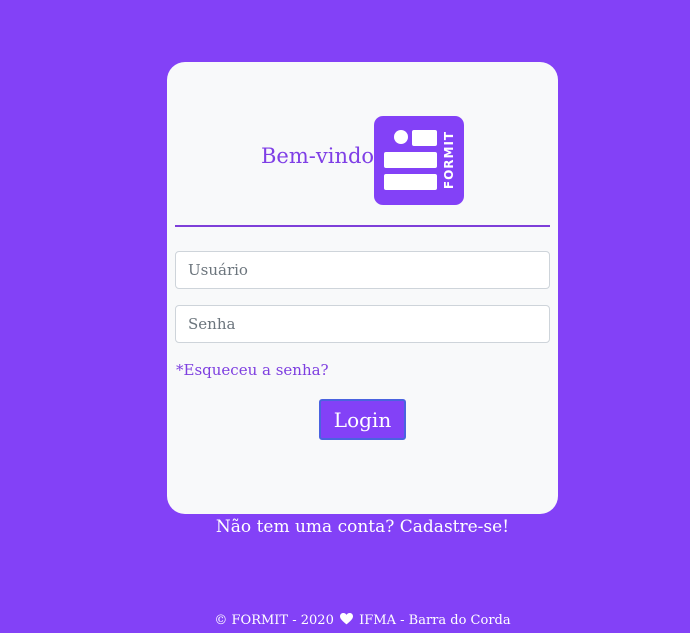 This screenshot has height=633, width=690. What do you see at coordinates (362, 324) in the screenshot?
I see `password-input` at bounding box center [362, 324].